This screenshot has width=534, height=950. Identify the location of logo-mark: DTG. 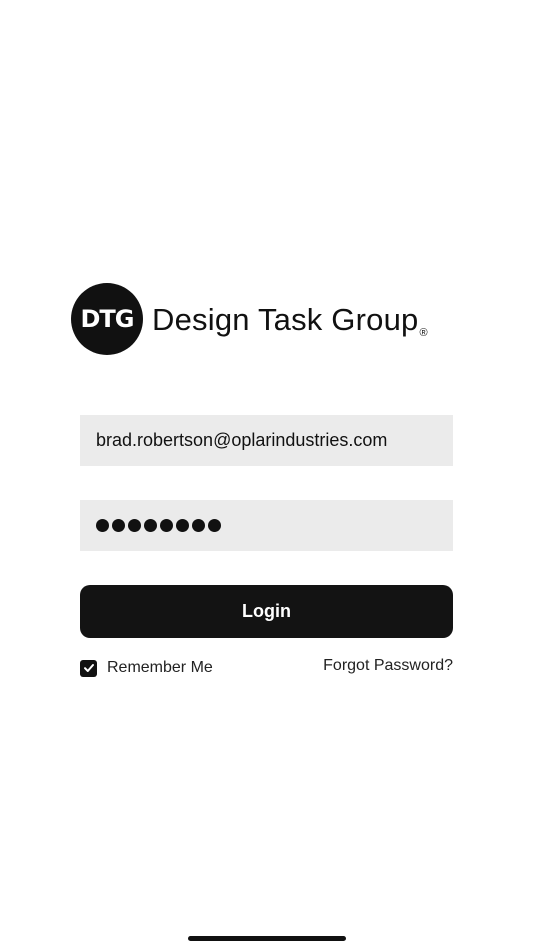
(107, 319).